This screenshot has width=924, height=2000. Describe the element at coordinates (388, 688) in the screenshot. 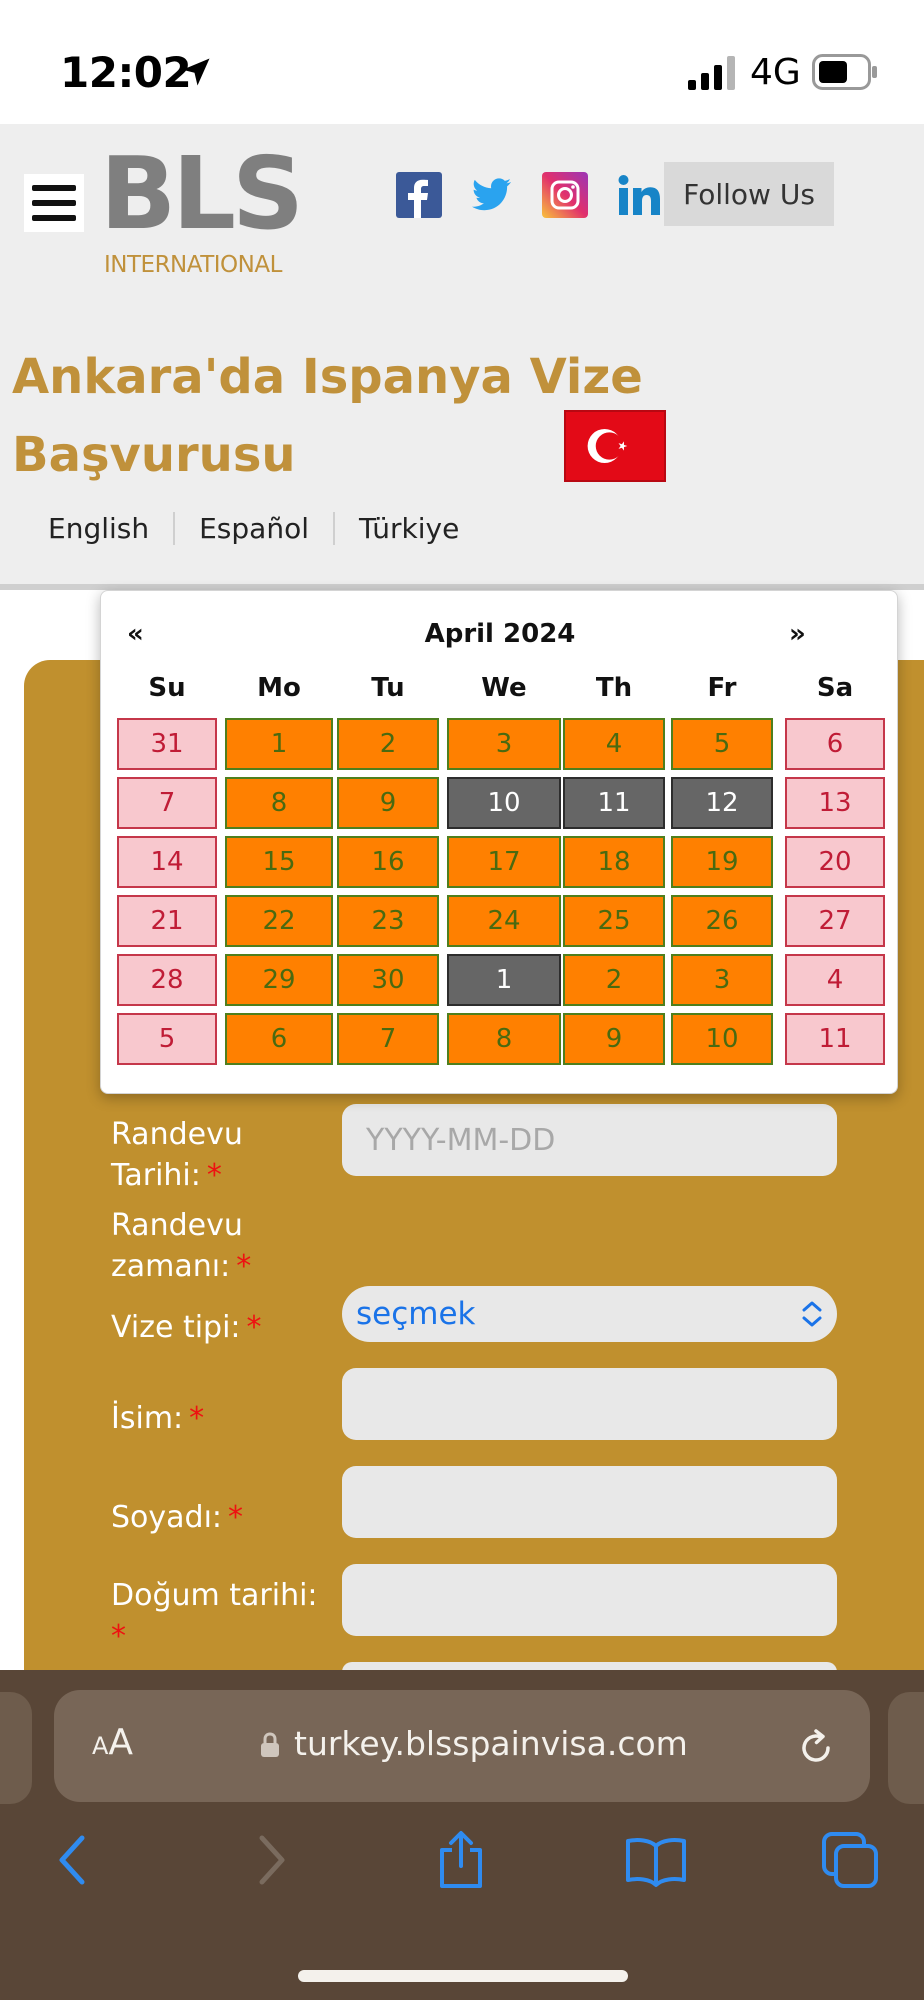

I see `weekday-header: Tu` at that location.